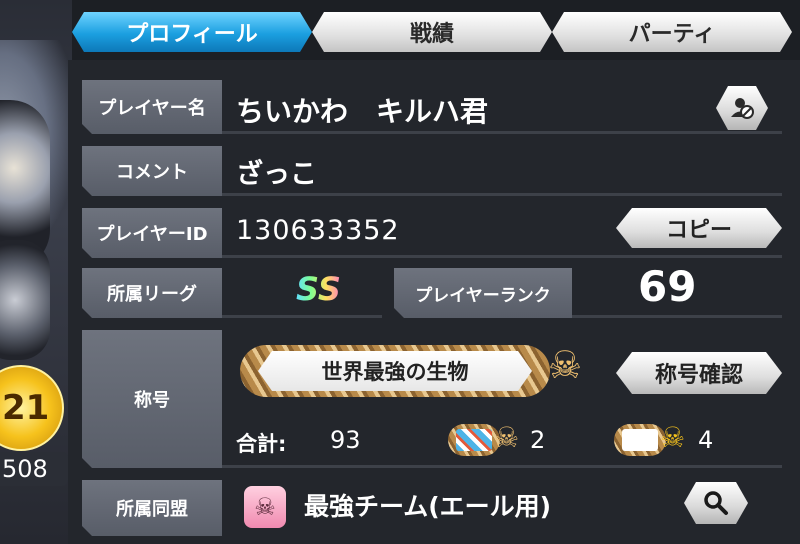 The height and width of the screenshot is (544, 800). Describe the element at coordinates (261, 444) in the screenshot. I see `total-label: 合計:` at that location.